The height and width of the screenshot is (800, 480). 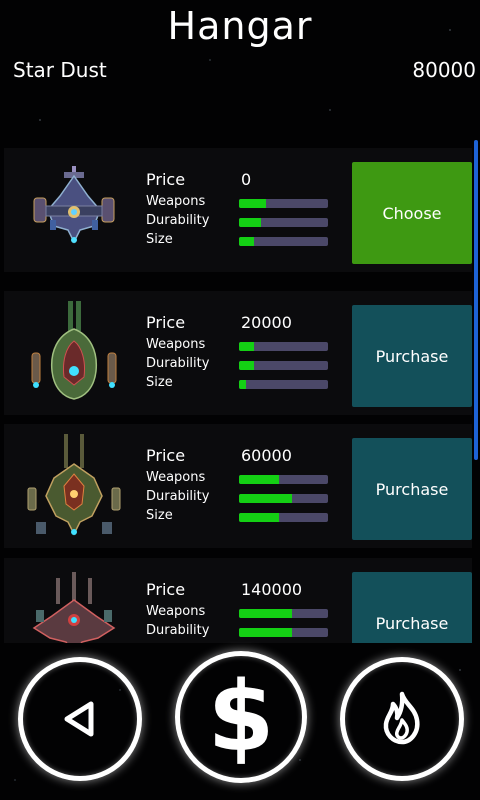 What do you see at coordinates (412, 213) in the screenshot?
I see `choose-button: Choose` at bounding box center [412, 213].